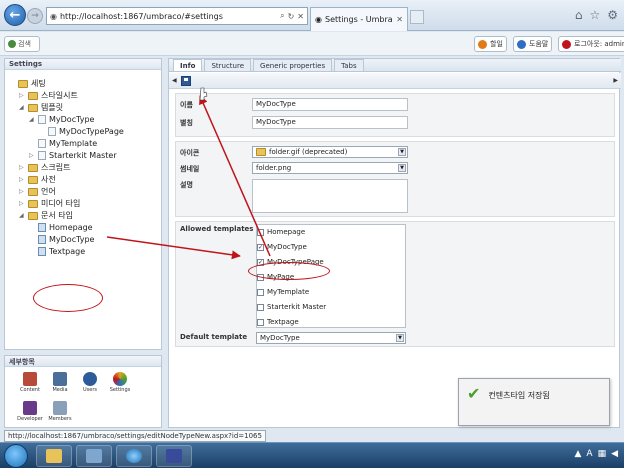  Describe the element at coordinates (286, 232) in the screenshot. I see `template-checkbox-label: Homepage` at that location.